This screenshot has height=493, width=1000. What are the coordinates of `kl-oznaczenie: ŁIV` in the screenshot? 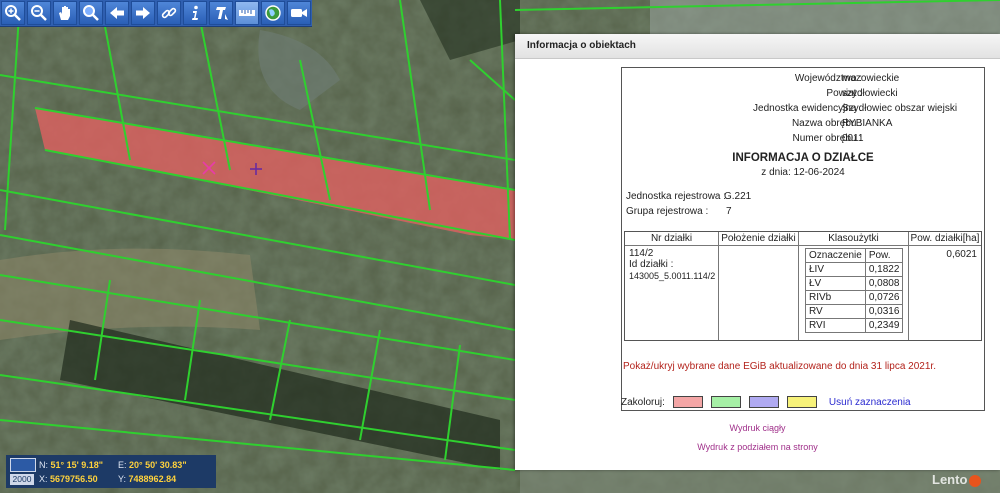 It's located at (835, 269).